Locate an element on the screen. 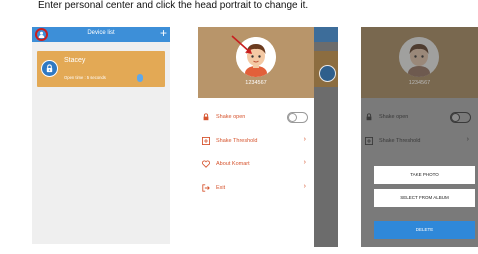  cartoon-avatar-icon is located at coordinates (419, 57).